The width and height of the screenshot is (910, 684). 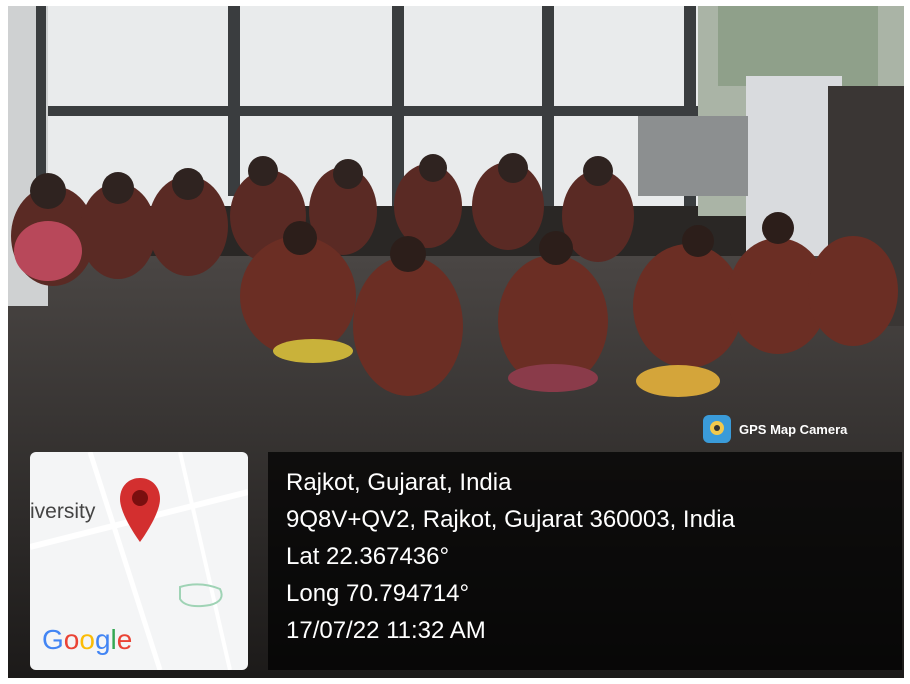 I want to click on gps-map-camera-badge: GPS Map Camera, so click(x=775, y=429).